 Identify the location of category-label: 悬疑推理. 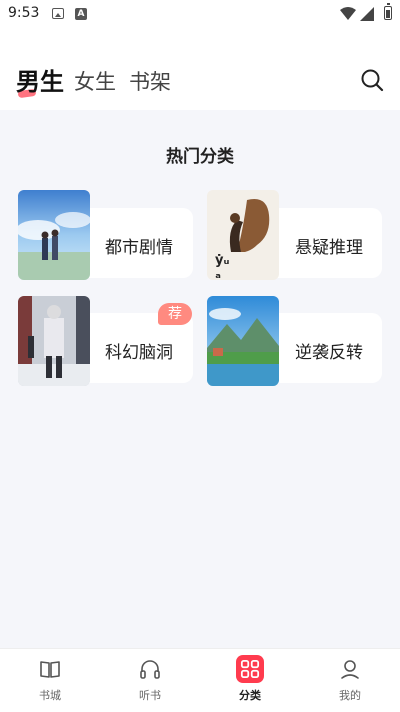
(329, 248).